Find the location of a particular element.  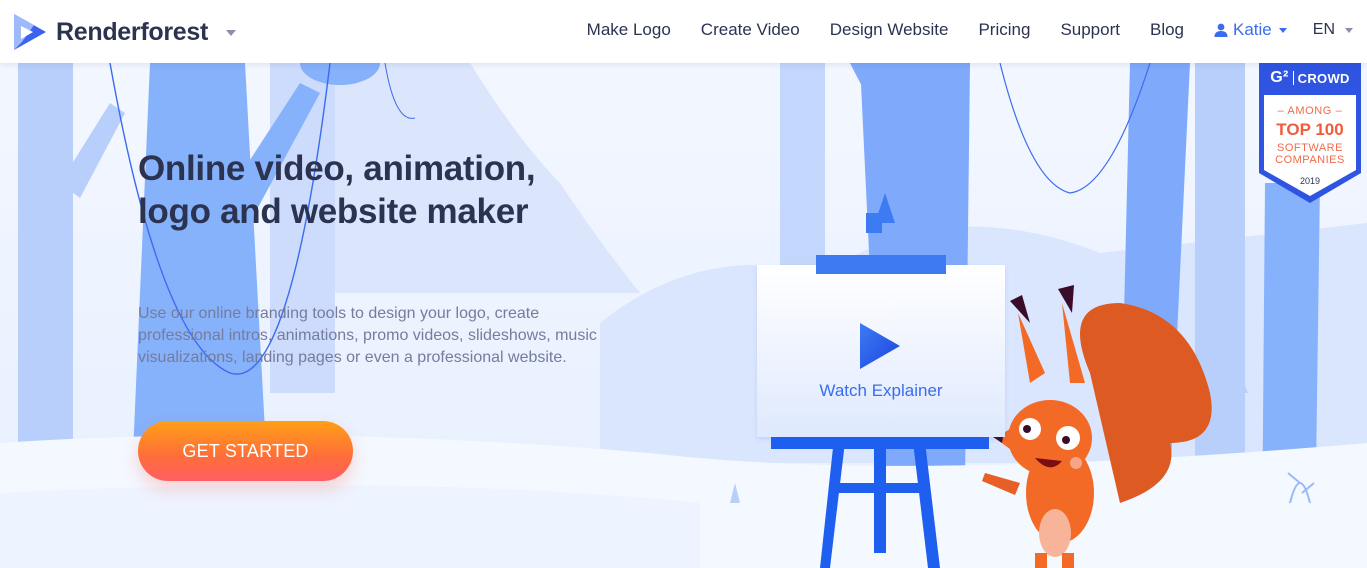

nav-design-website: Design Website is located at coordinates (889, 30).